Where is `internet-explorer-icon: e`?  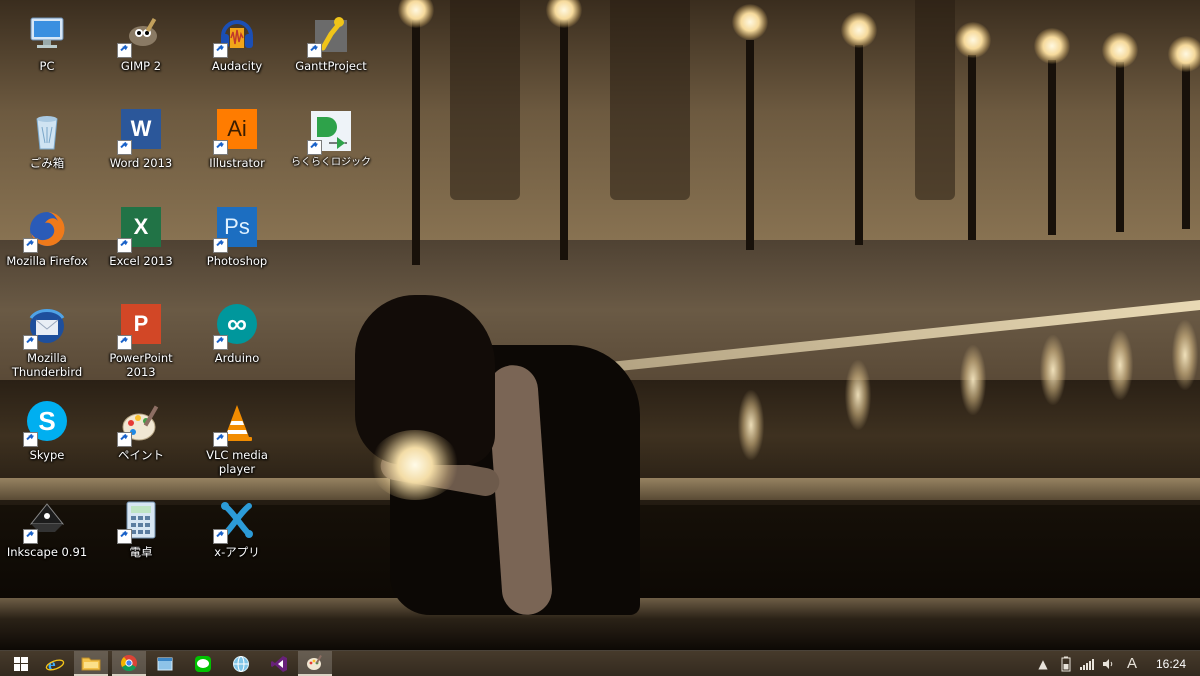
internet-explorer-icon: e is located at coordinates (55, 664).